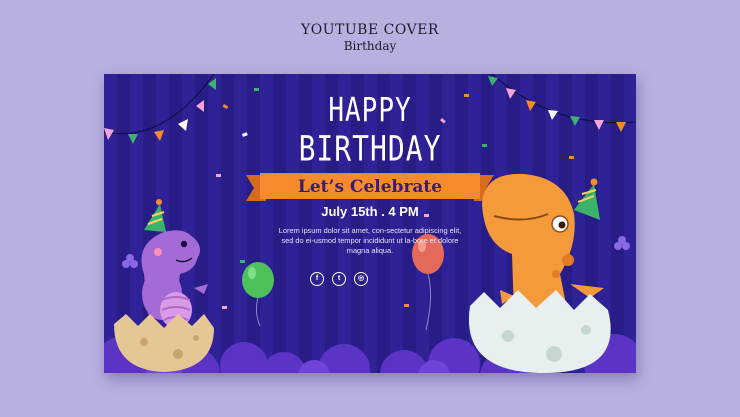 This screenshot has width=740, height=417. Describe the element at coordinates (370, 30) in the screenshot. I see `header-title: YOUTUBE COVER` at that location.